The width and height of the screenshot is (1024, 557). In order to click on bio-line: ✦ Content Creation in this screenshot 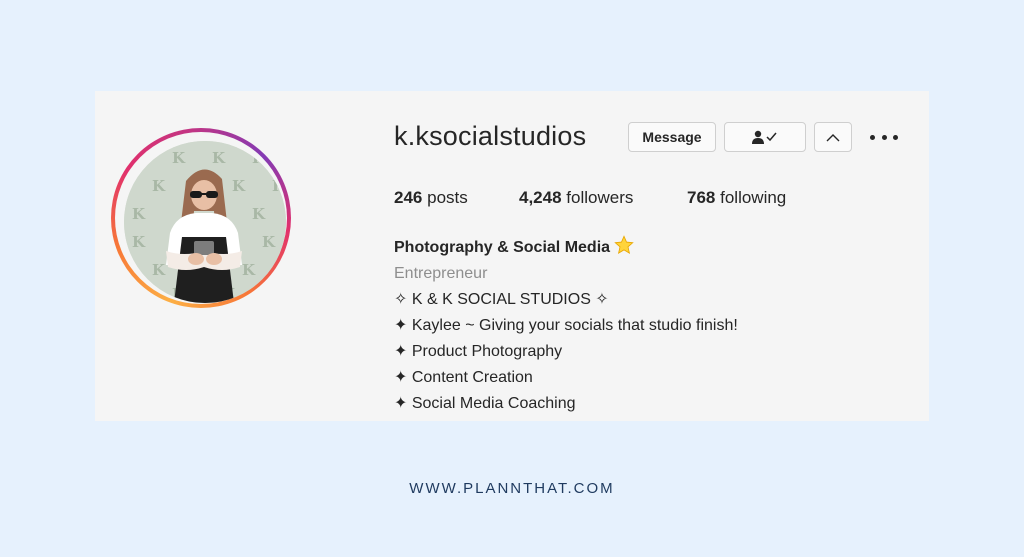, I will do `click(463, 377)`.